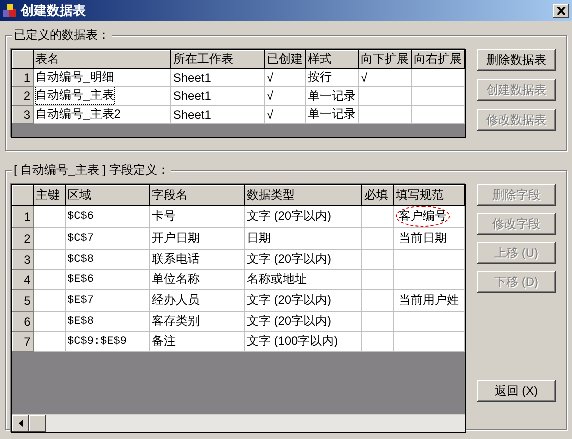  What do you see at coordinates (10, 10) in the screenshot?
I see `cubes-icon` at bounding box center [10, 10].